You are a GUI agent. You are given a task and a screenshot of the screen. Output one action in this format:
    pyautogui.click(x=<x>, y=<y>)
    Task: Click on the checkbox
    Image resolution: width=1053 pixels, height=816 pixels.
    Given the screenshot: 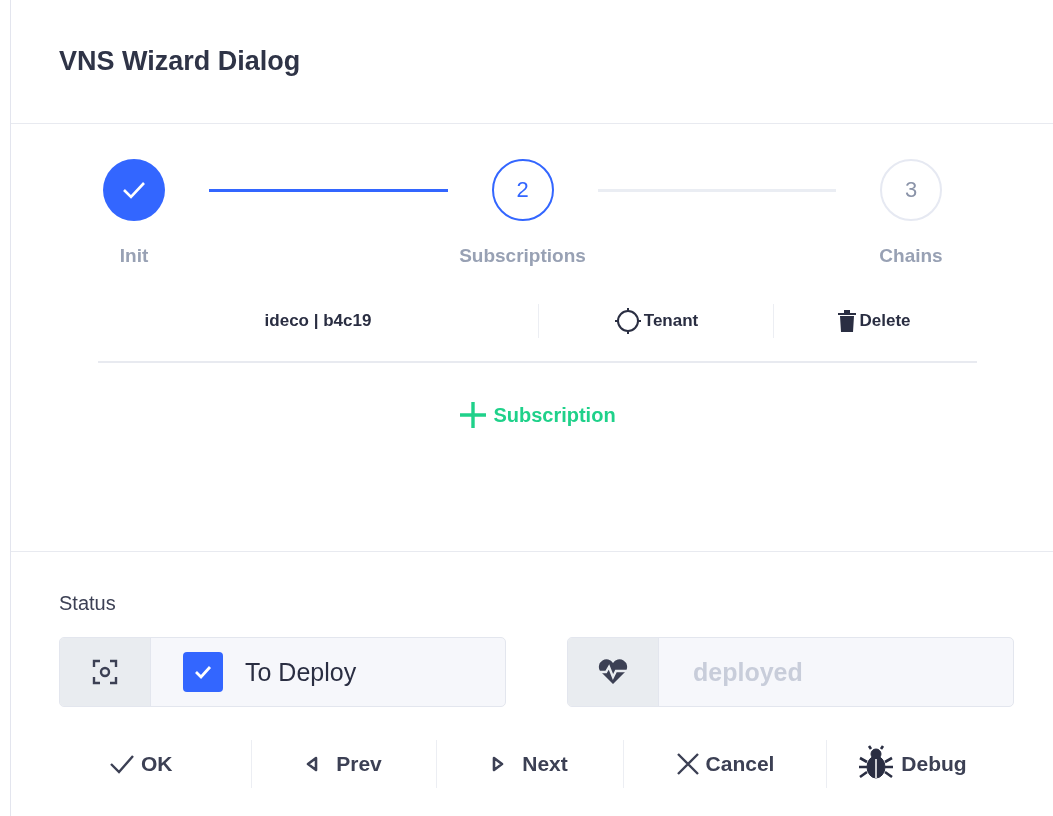 What is the action you would take?
    pyautogui.click(x=203, y=672)
    